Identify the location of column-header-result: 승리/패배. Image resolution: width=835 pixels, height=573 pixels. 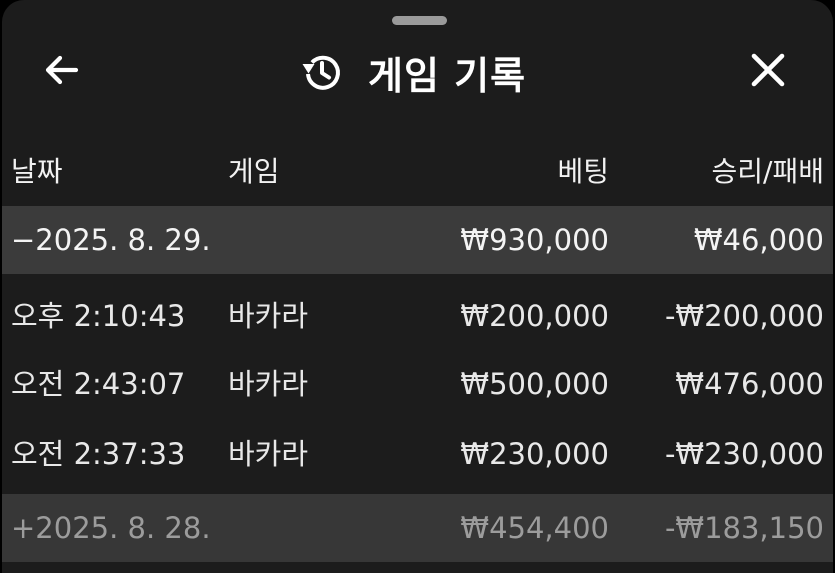
(768, 172).